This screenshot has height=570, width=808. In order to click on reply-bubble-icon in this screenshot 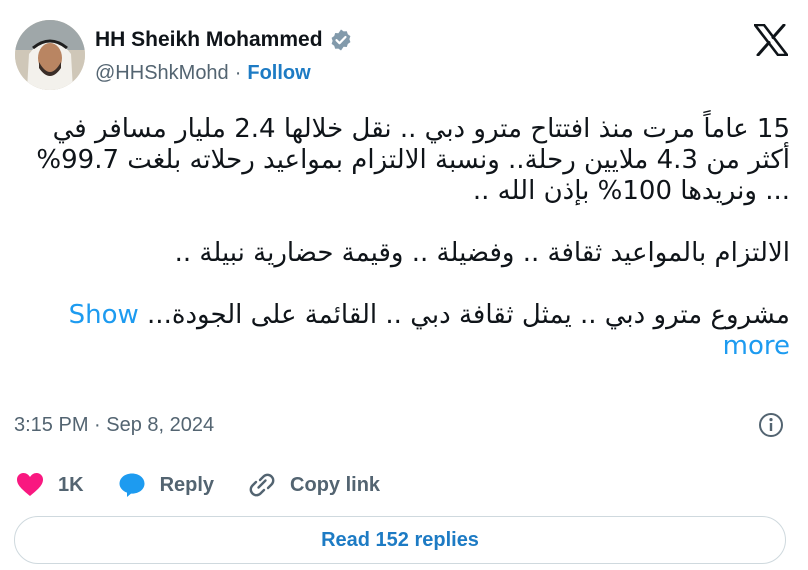, I will do `click(132, 485)`.